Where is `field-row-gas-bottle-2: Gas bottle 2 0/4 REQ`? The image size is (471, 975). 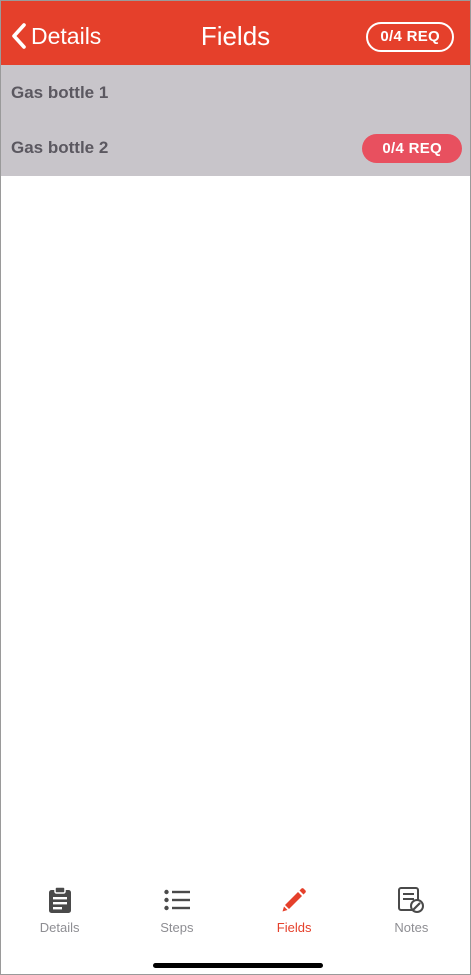 field-row-gas-bottle-2: Gas bottle 2 0/4 REQ is located at coordinates (235, 148).